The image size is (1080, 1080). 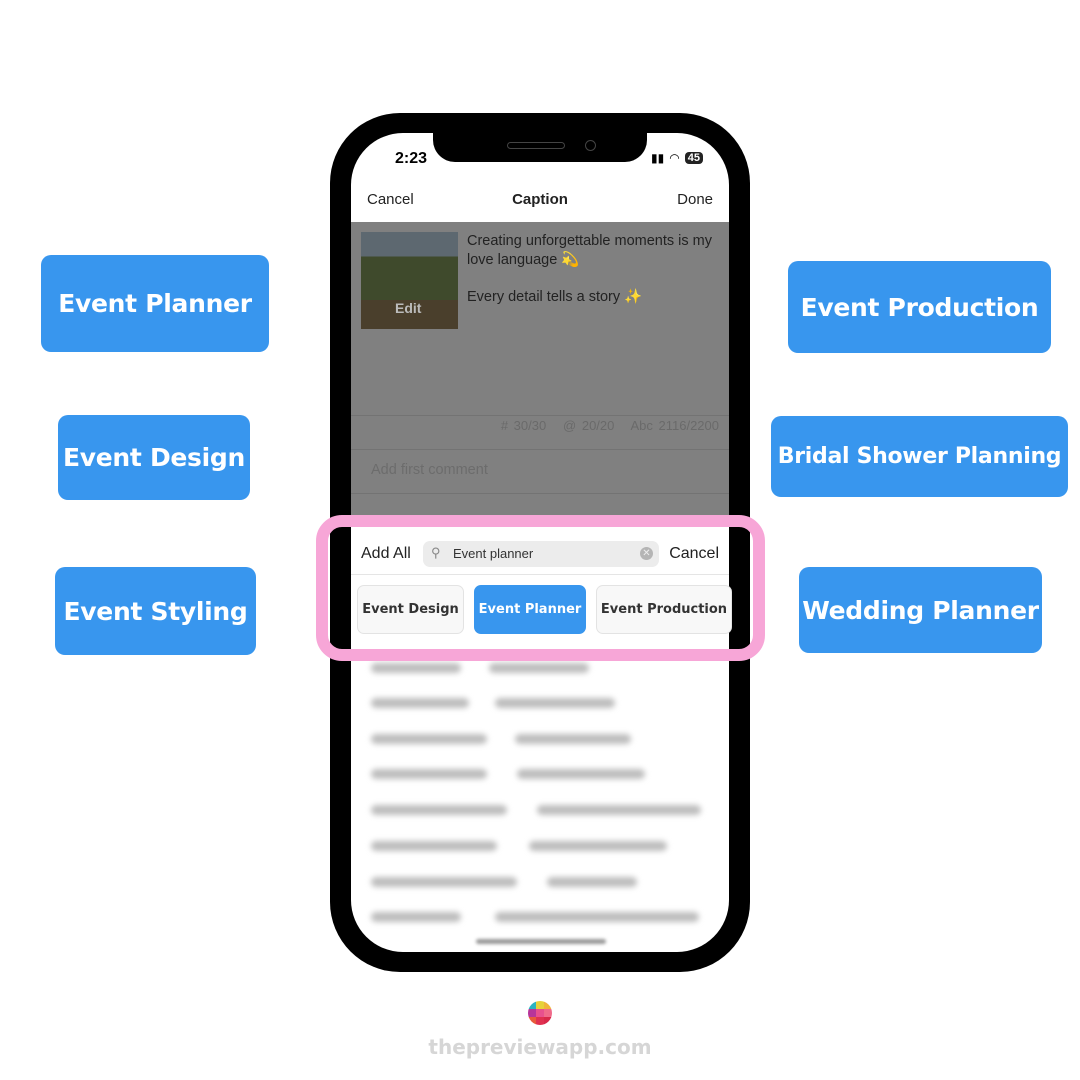 What do you see at coordinates (429, 470) in the screenshot?
I see `first-comment-input: Add first comment` at bounding box center [429, 470].